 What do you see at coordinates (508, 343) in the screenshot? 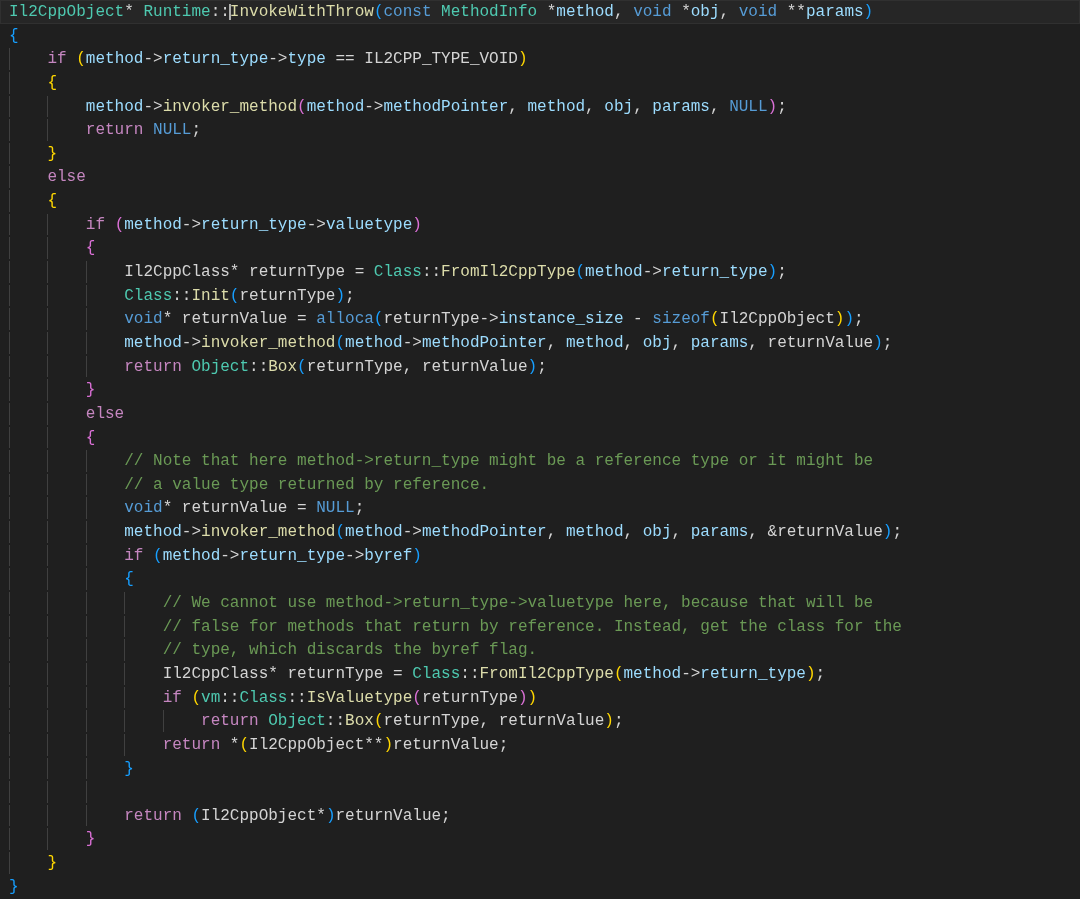
I see `code-line: method->invoker_method(method->methodPointer, method, obj, params, returnValue);` at bounding box center [508, 343].